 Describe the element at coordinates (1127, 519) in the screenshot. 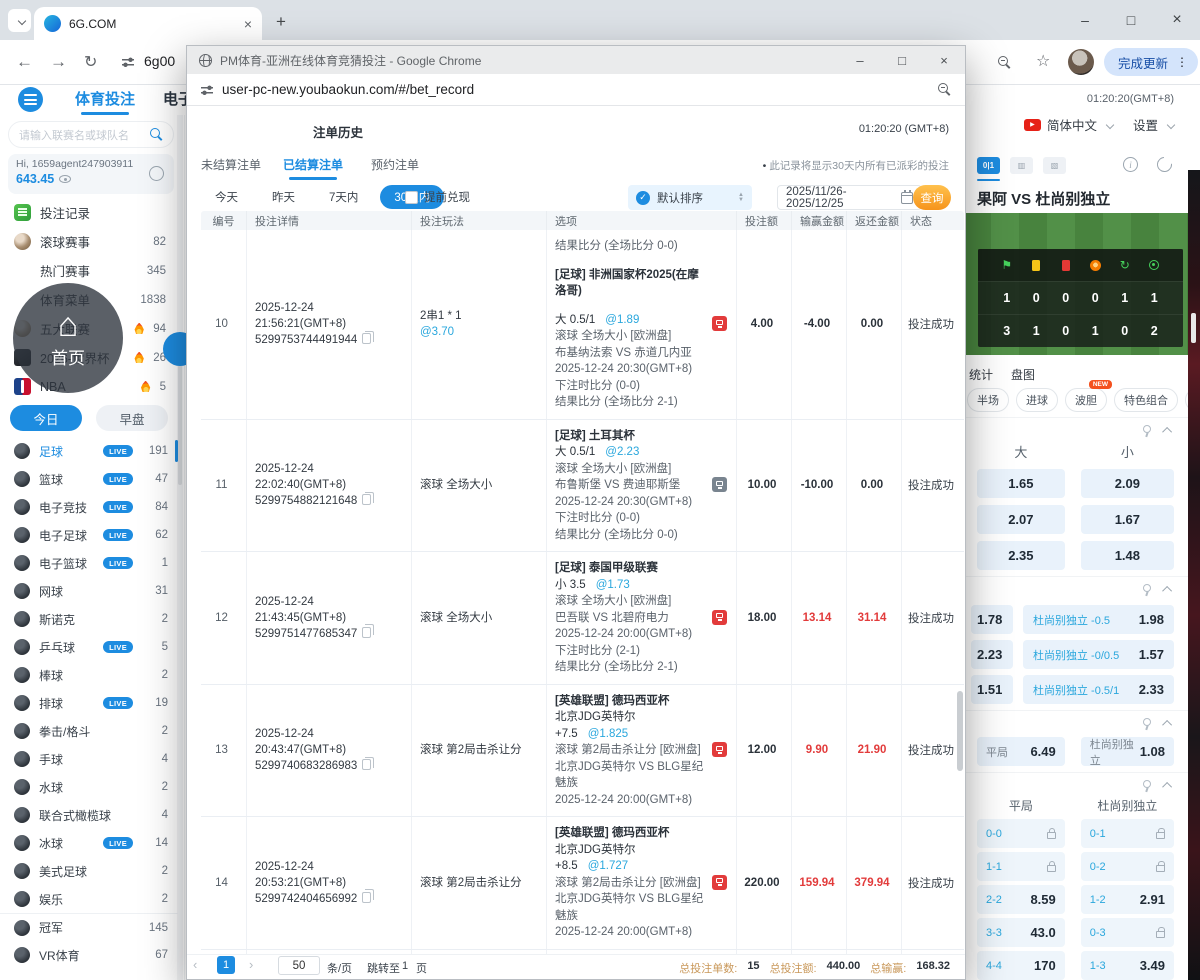

I see `under-odds-box: 1.67` at that location.